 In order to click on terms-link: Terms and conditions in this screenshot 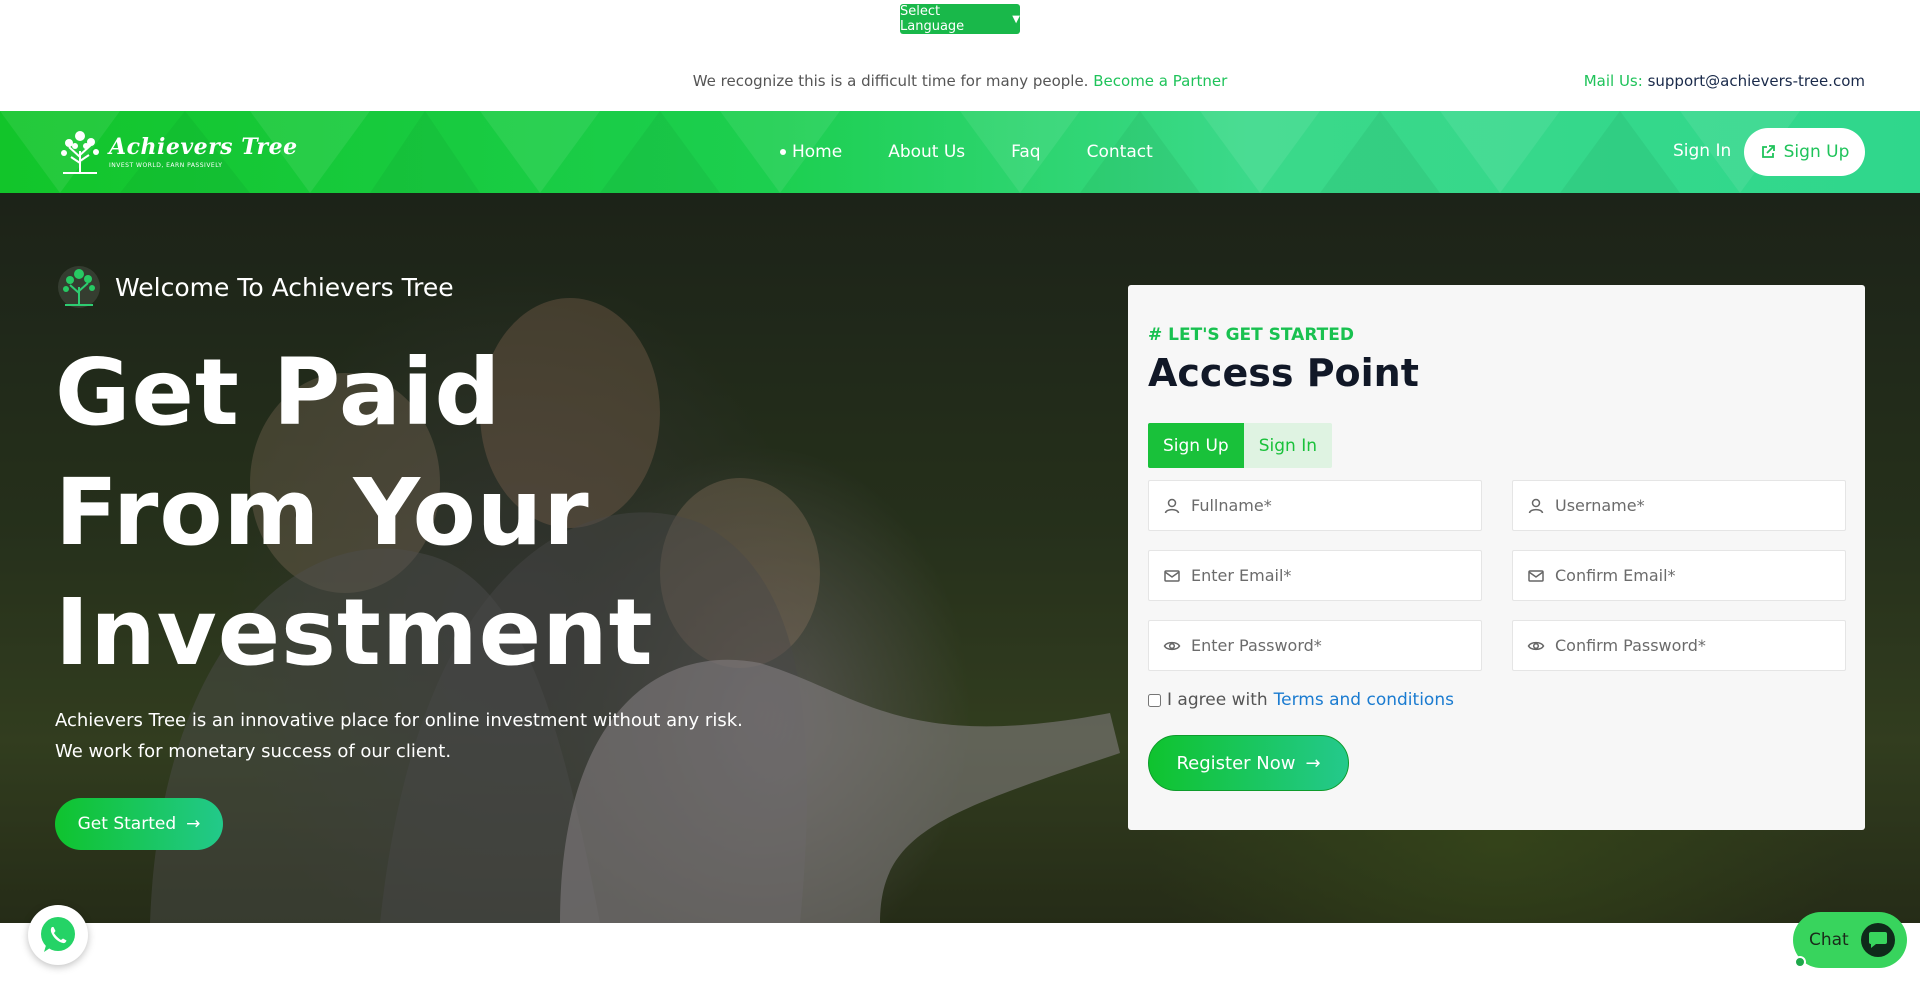, I will do `click(1364, 700)`.